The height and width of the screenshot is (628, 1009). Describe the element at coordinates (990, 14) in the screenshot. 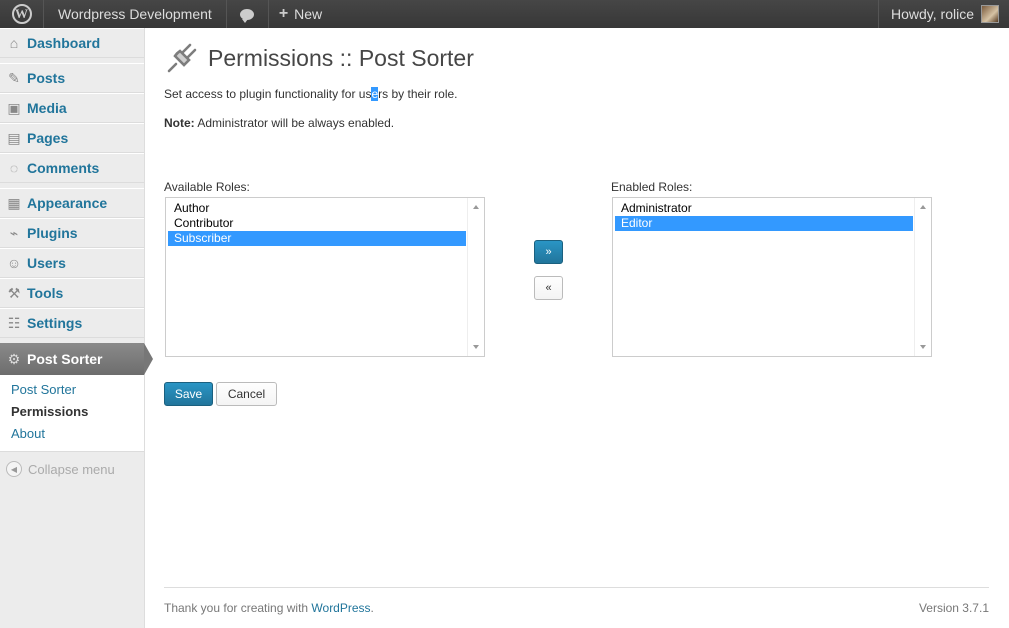

I see `avatar` at that location.